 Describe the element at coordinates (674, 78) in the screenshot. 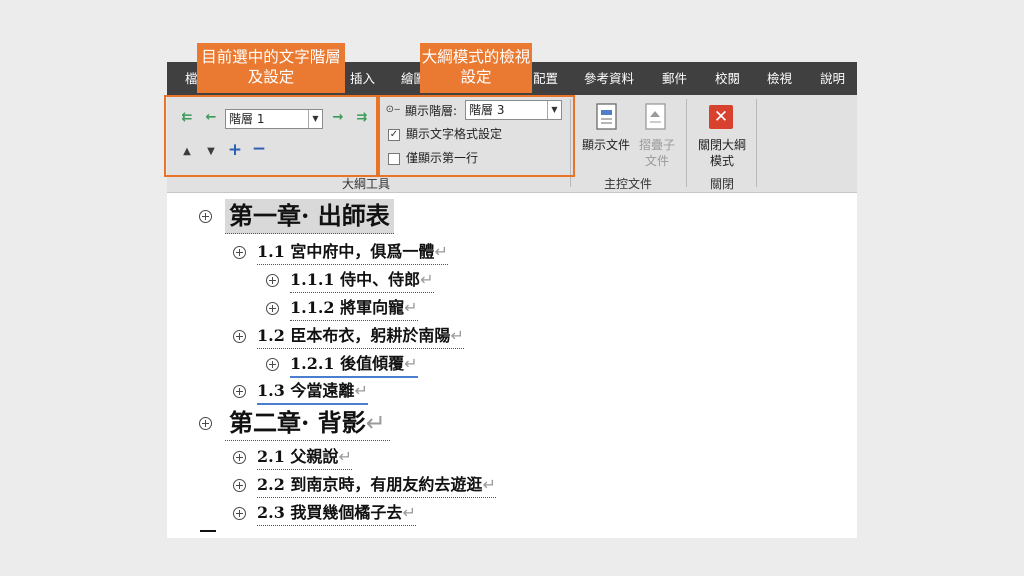

I see `menu-mailings: 郵件` at that location.